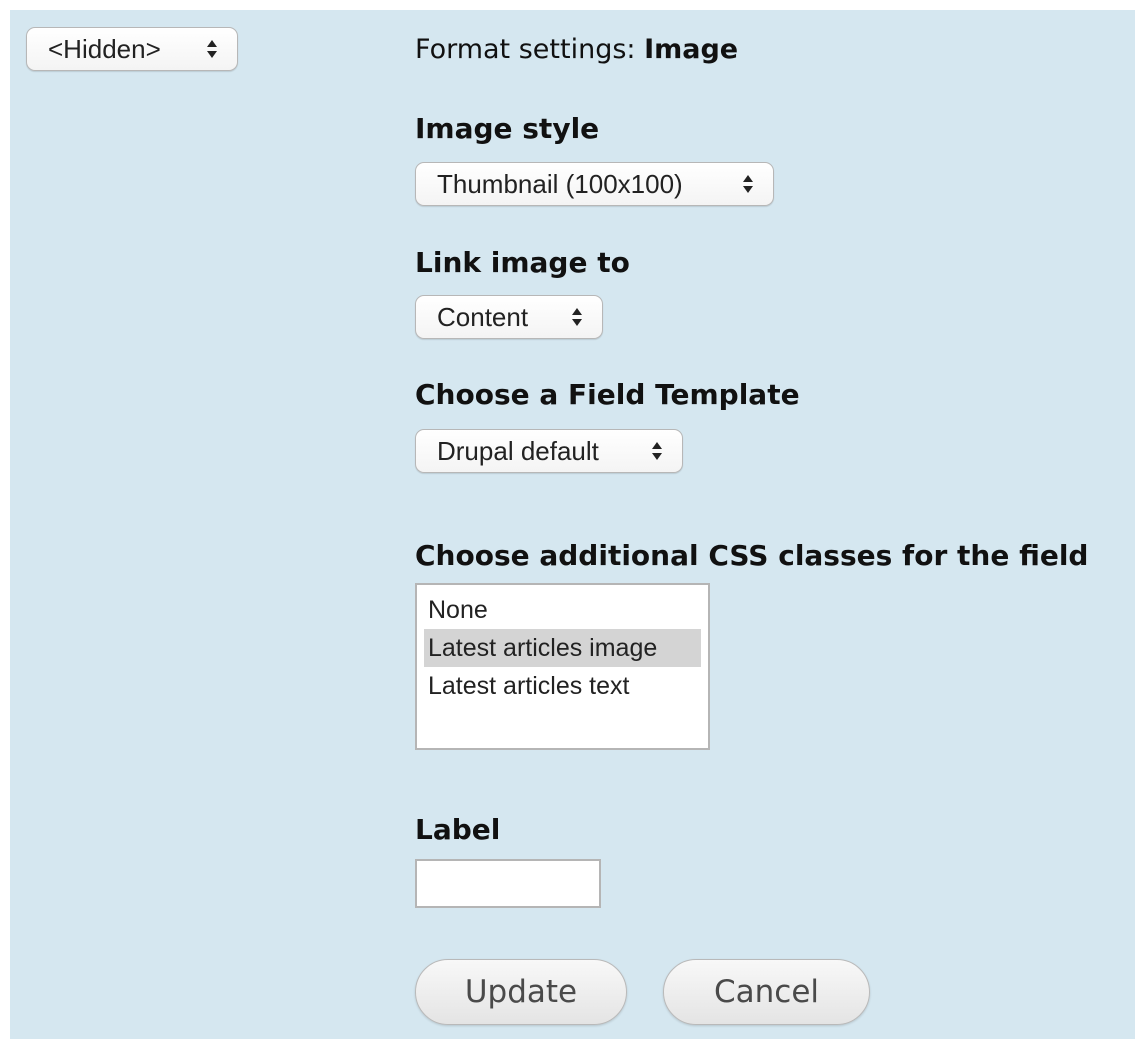 Image resolution: width=1135 pixels, height=1039 pixels. Describe the element at coordinates (562, 686) in the screenshot. I see `css-class-option-latest-articles-text: Latest articles text` at that location.